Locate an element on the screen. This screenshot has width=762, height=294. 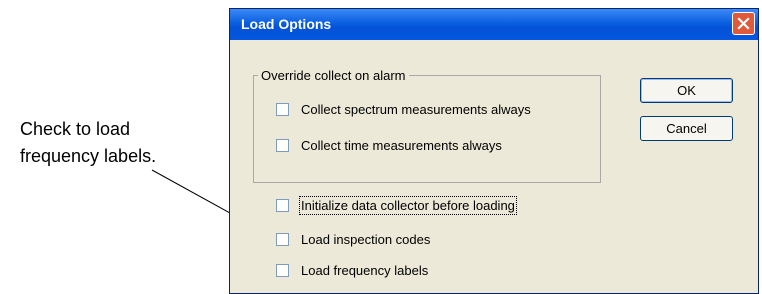
collect-time-checkbox: Collect time measurements always is located at coordinates (389, 145).